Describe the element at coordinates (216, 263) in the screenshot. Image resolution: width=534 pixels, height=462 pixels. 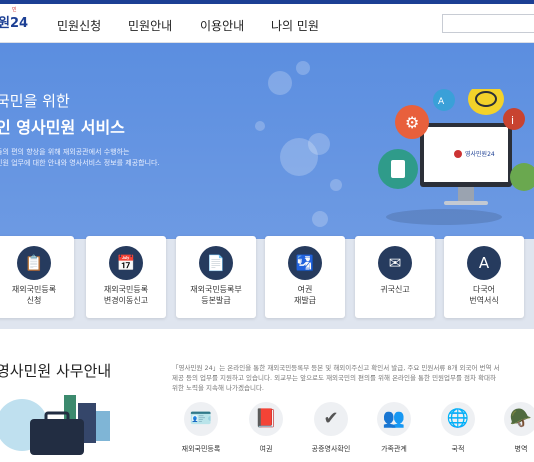
I see `certificate-icon: 📄` at that location.